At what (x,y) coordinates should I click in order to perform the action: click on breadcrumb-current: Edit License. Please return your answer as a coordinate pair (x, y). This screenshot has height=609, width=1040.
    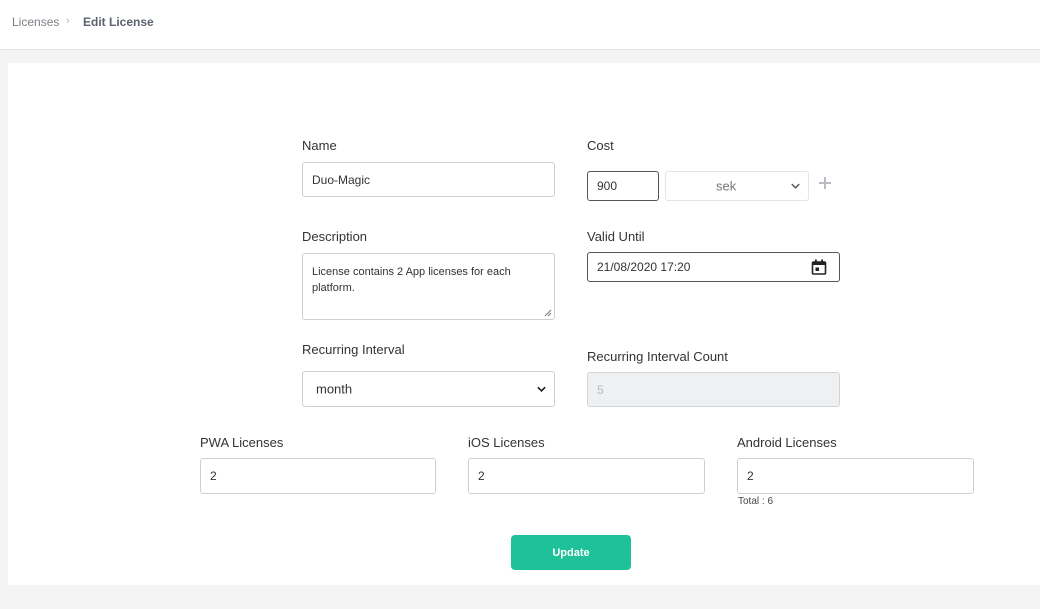
    Looking at the image, I should click on (118, 22).